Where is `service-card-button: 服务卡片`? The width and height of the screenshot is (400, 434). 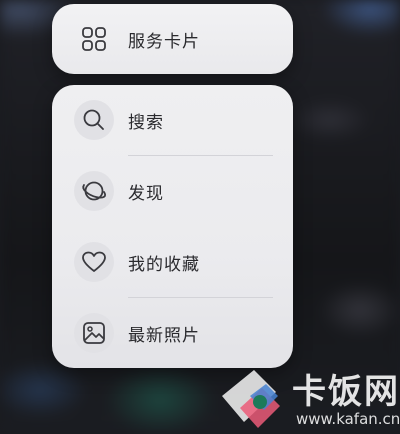
service-card-button: 服务卡片 is located at coordinates (172, 39).